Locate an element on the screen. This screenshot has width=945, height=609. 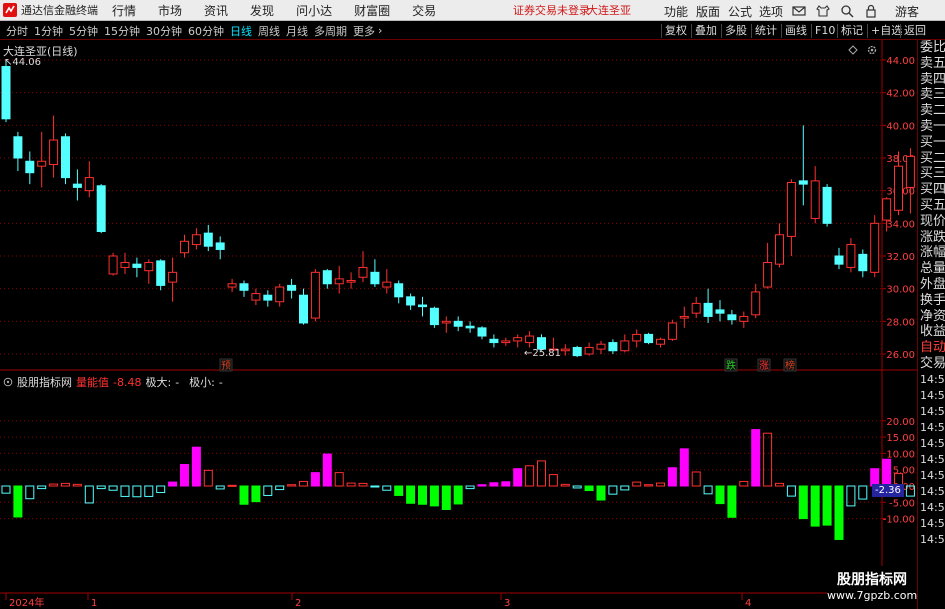
period-weekly: 周线 is located at coordinates (269, 31).